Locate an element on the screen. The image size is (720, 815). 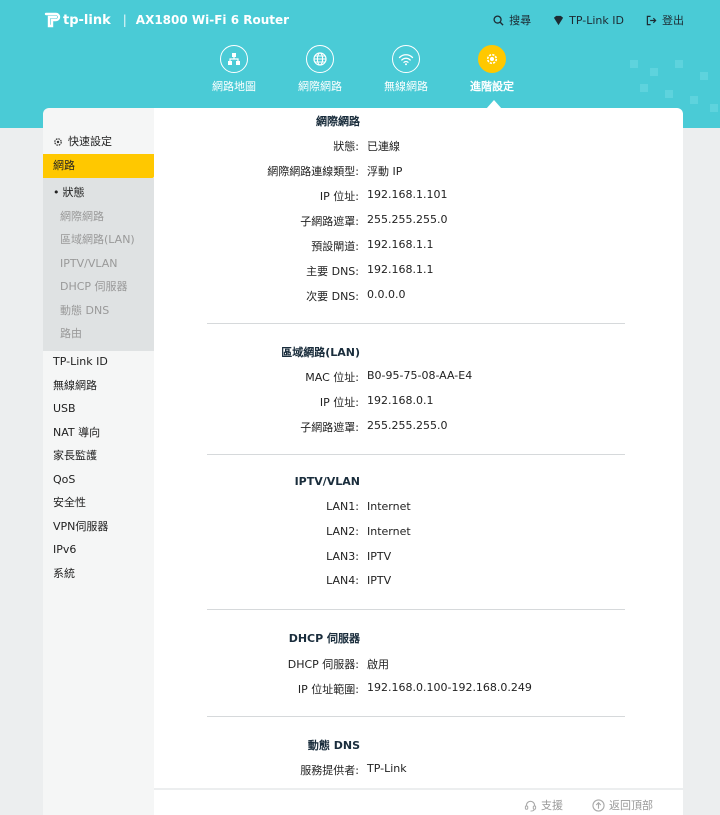
arrow-up-circle-icon is located at coordinates (598, 805).